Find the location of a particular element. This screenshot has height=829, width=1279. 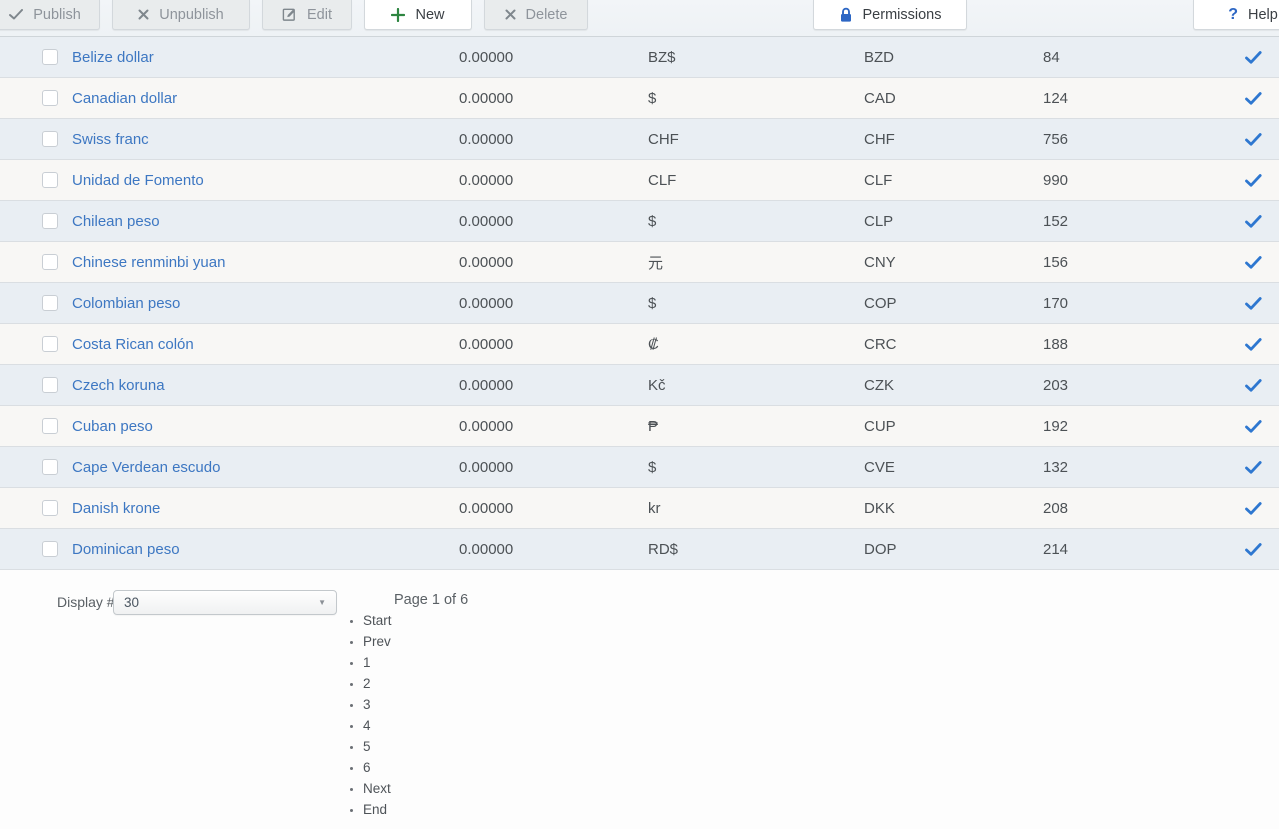

question-icon: ? is located at coordinates (1233, 14).